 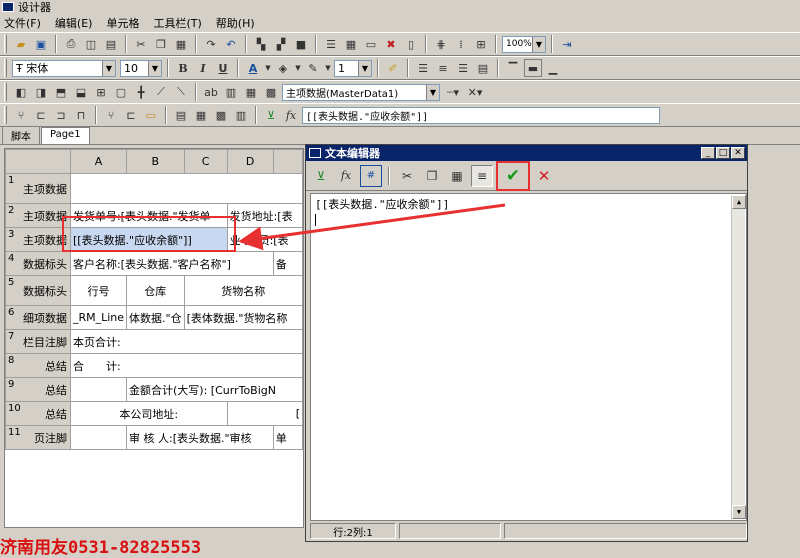 What do you see at coordinates (544, 176) in the screenshot?
I see `cancel-button: ✕` at bounding box center [544, 176].